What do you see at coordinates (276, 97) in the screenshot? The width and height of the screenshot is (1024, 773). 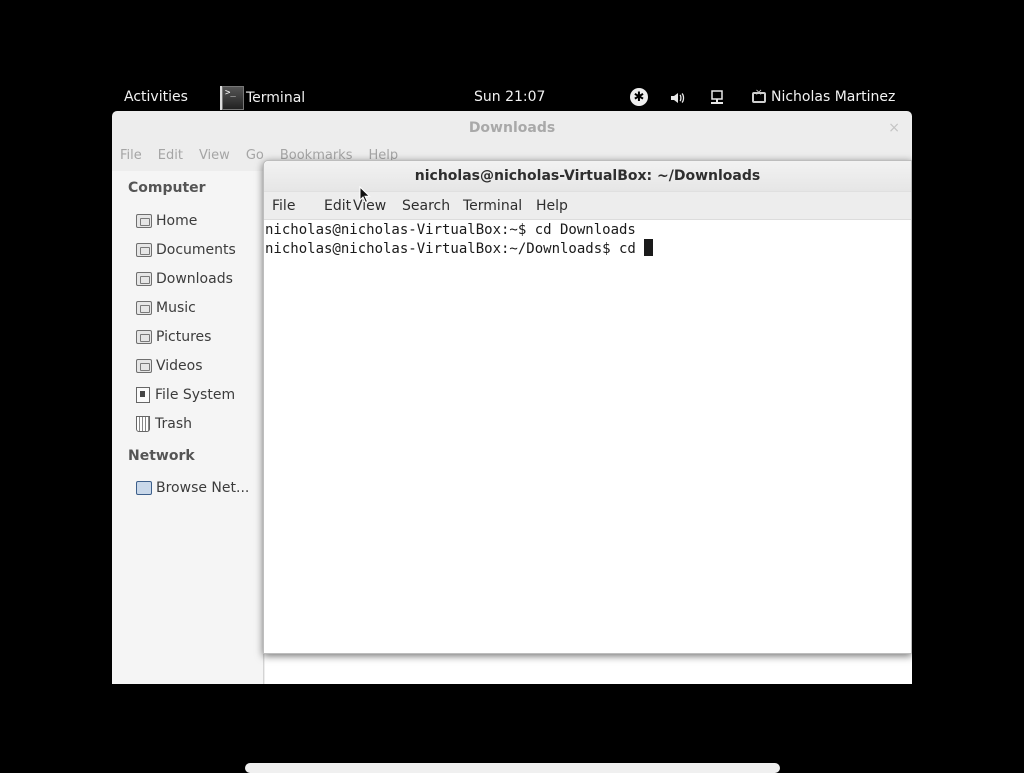 I see `app-menu-label: Terminal` at bounding box center [276, 97].